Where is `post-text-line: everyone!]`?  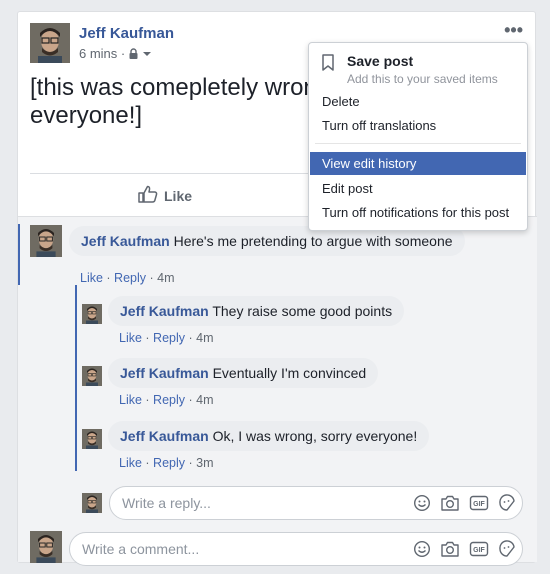
post-text-line: everyone!] is located at coordinates (86, 115).